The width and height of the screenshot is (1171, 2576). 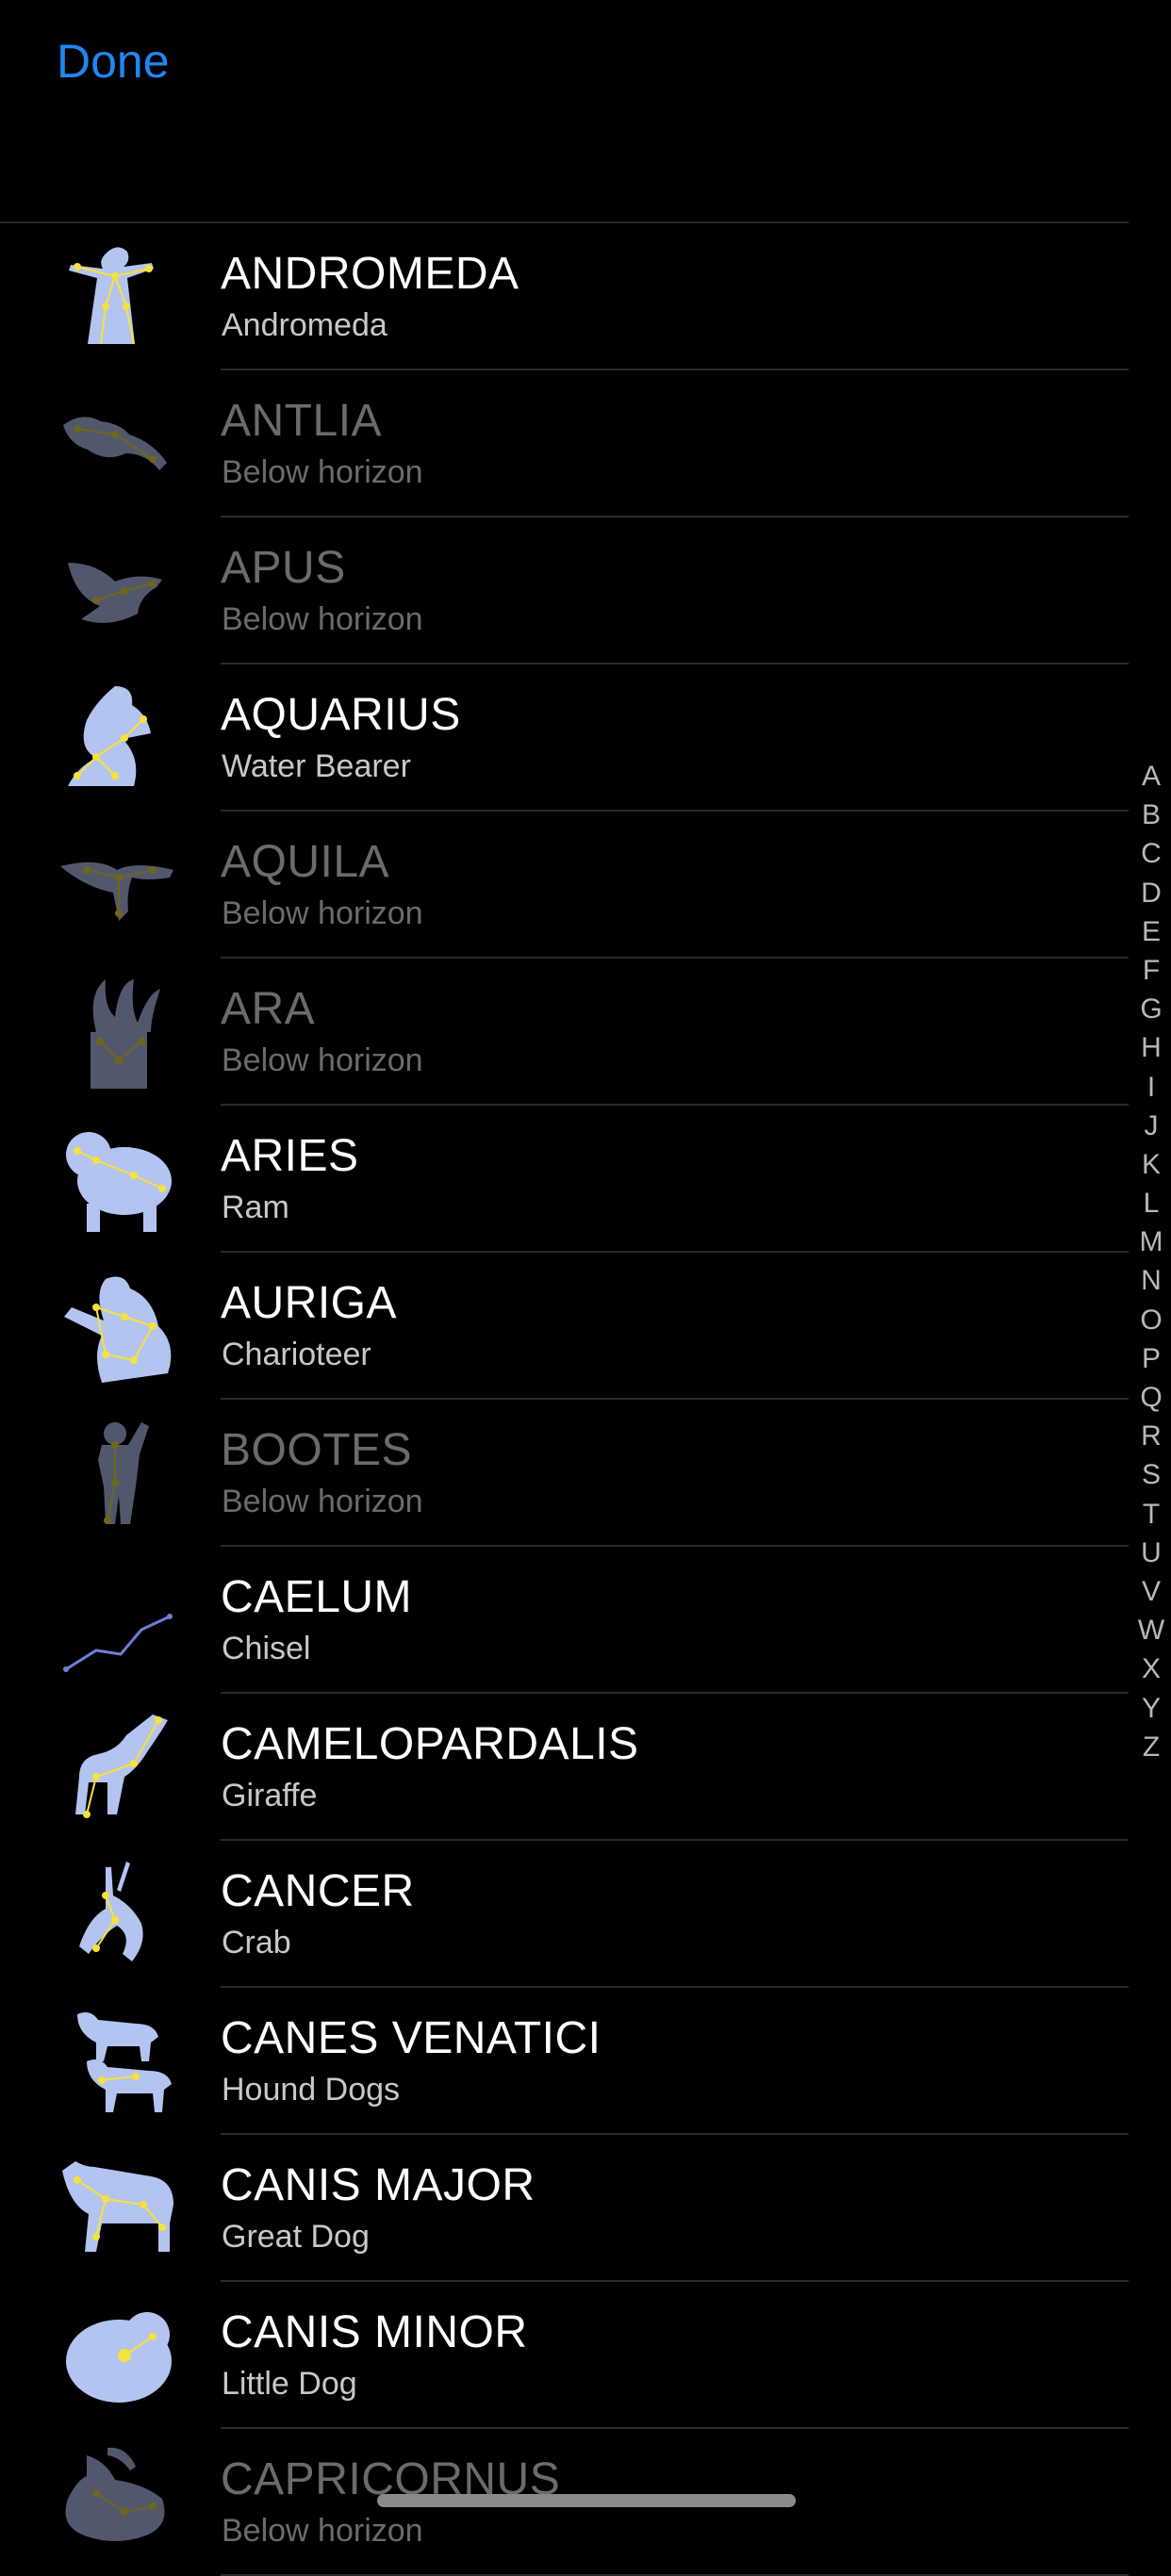 I want to click on index-letter-w: W, so click(x=1151, y=1630).